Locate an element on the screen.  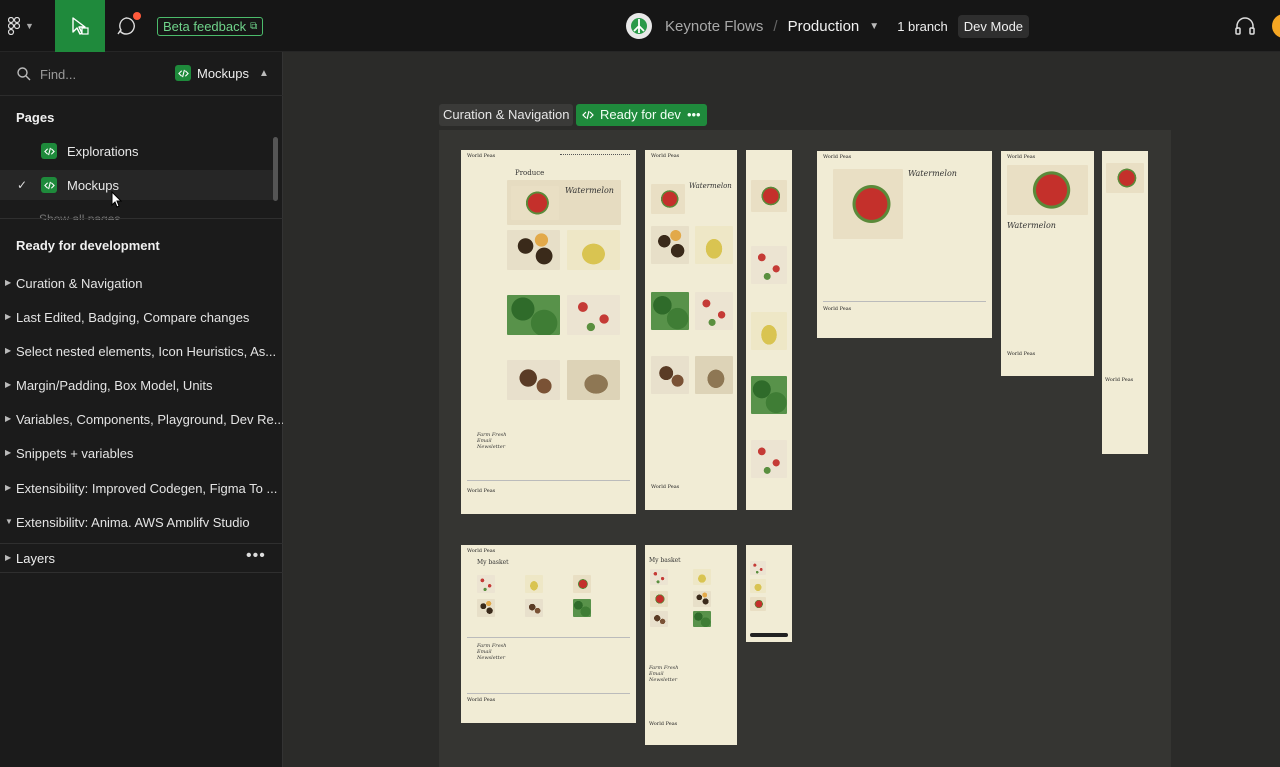
mock-newsletter: Farm Fresh Email Newsletter is located at coordinates (492, 652).